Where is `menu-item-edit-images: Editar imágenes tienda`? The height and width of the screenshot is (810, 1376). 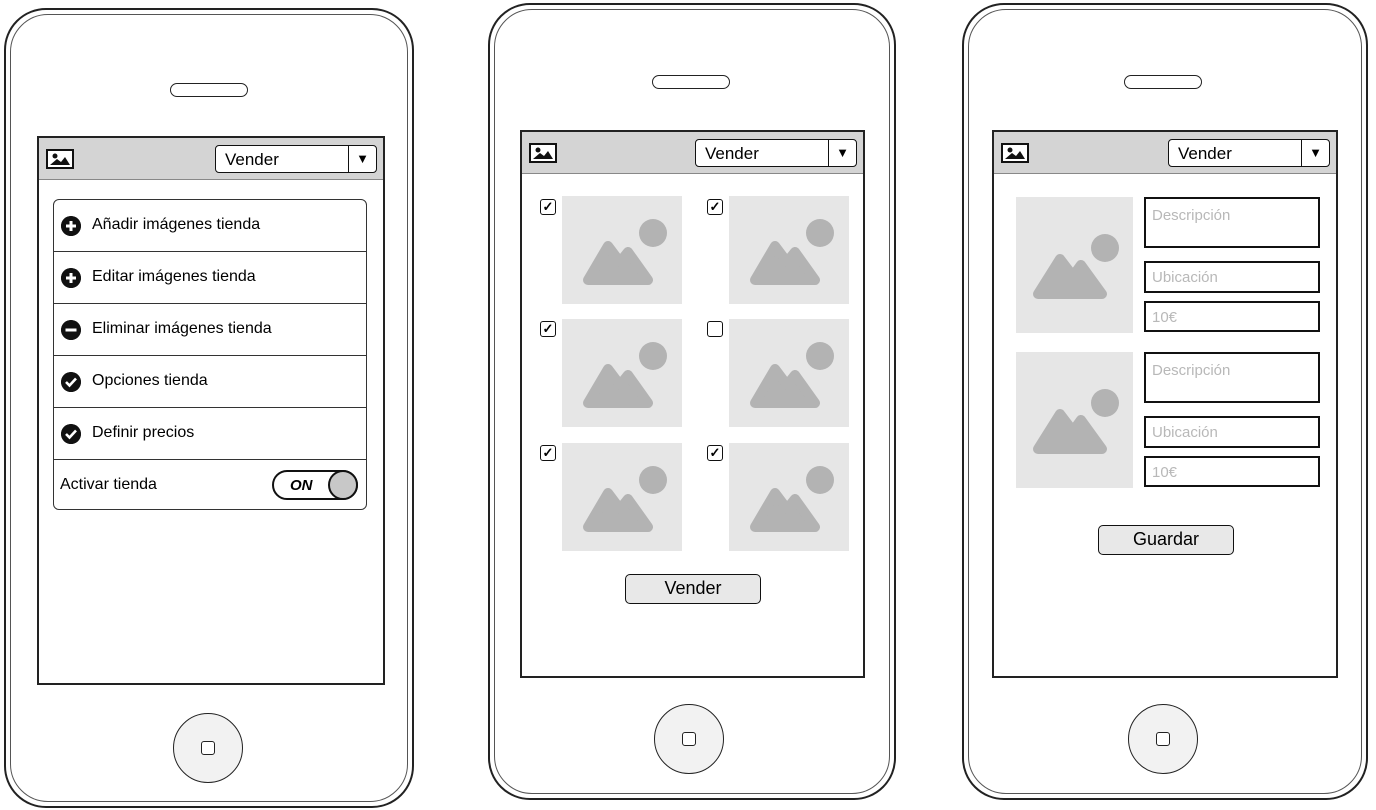 menu-item-edit-images: Editar imágenes tienda is located at coordinates (210, 278).